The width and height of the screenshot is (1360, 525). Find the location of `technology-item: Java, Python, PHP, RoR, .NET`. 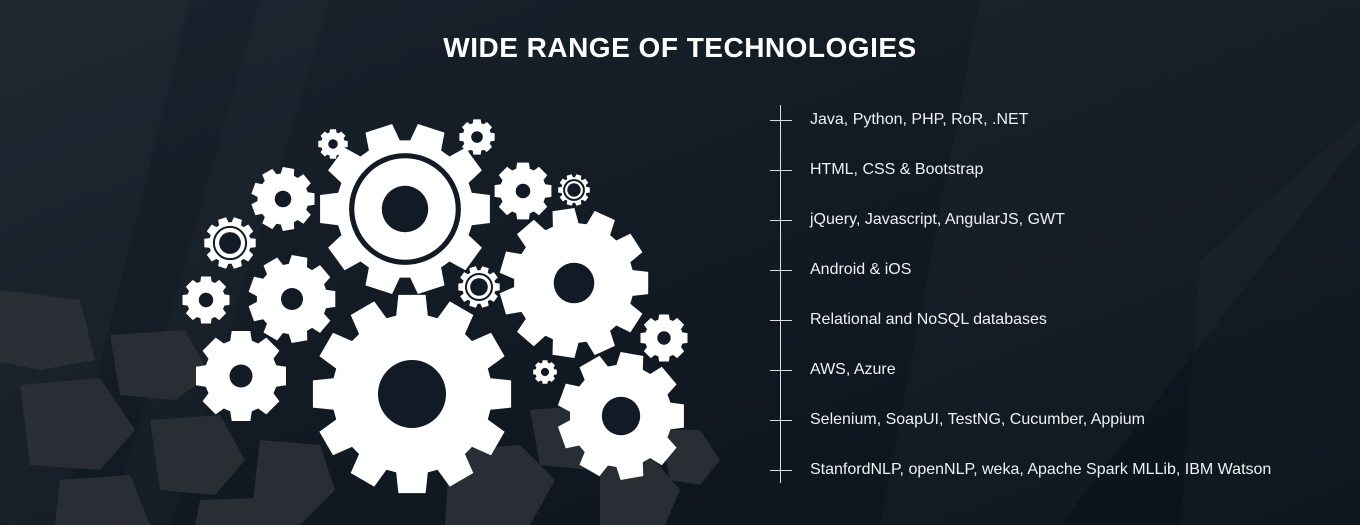

technology-item: Java, Python, PHP, RoR, .NET is located at coordinates (899, 120).